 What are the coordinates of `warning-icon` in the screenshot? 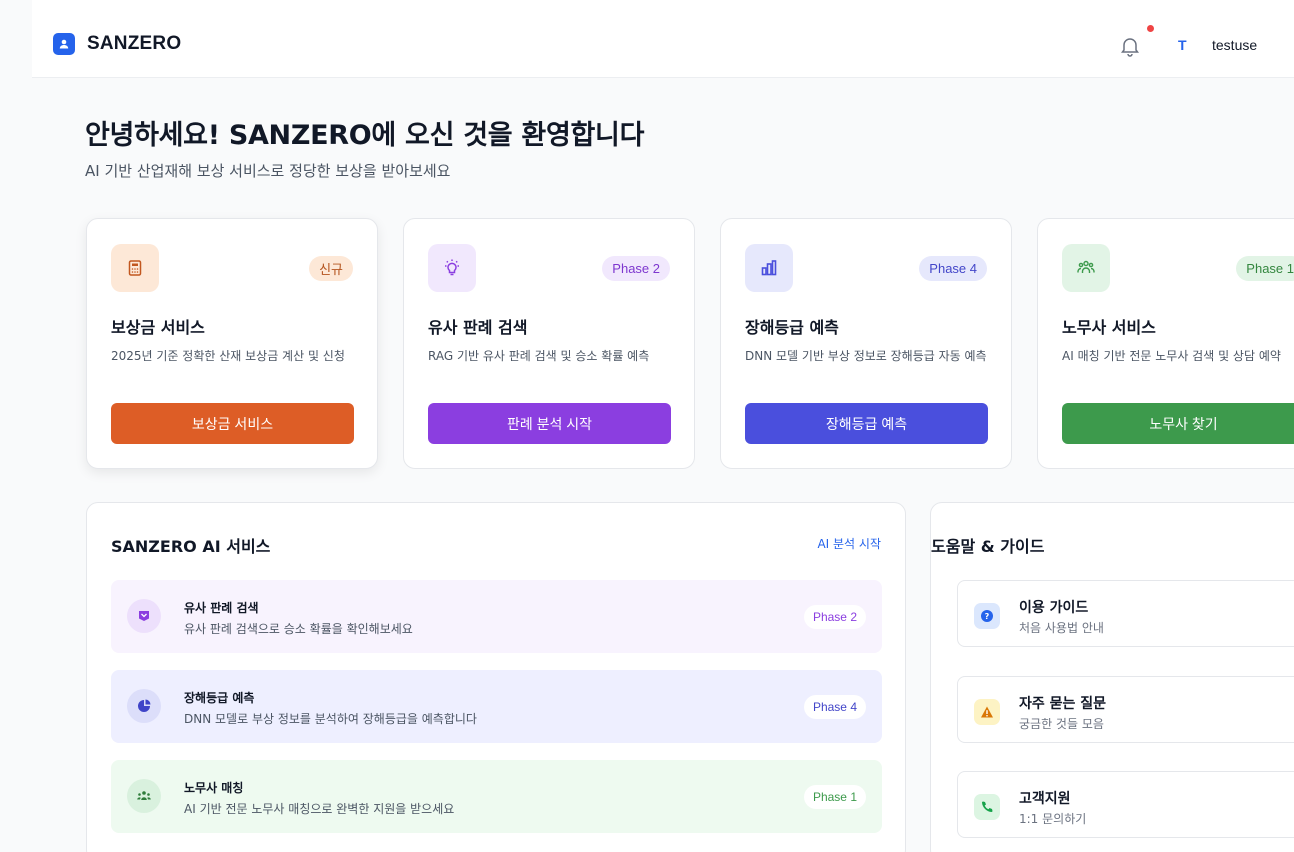 It's located at (987, 712).